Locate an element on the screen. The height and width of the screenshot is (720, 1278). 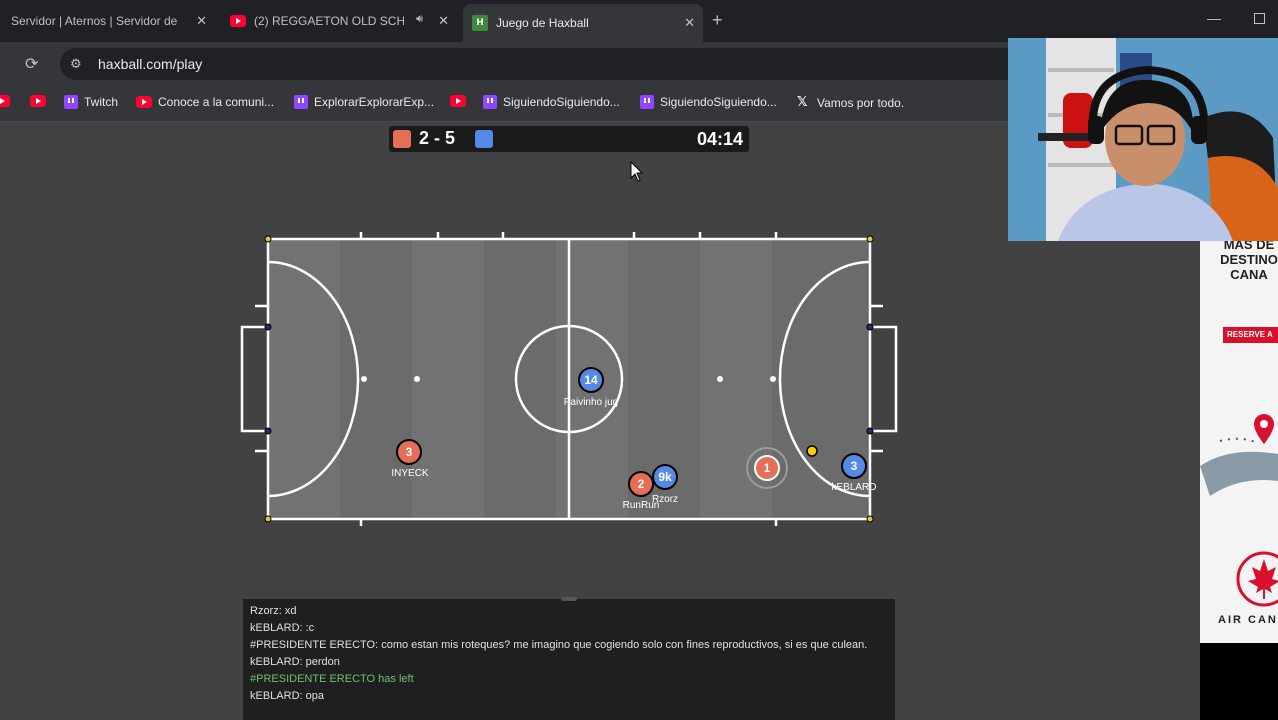
ball is located at coordinates (812, 451).